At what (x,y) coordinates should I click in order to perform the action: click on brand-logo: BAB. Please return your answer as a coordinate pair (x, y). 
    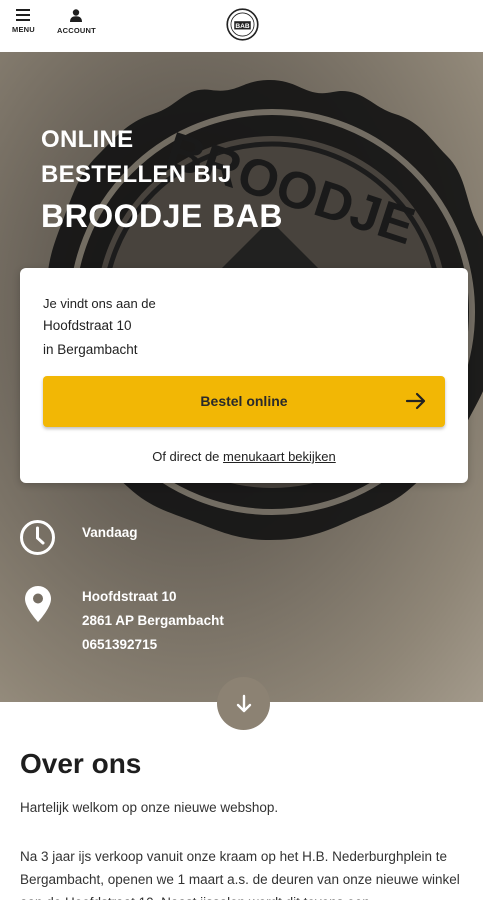
    Looking at the image, I should click on (242, 24).